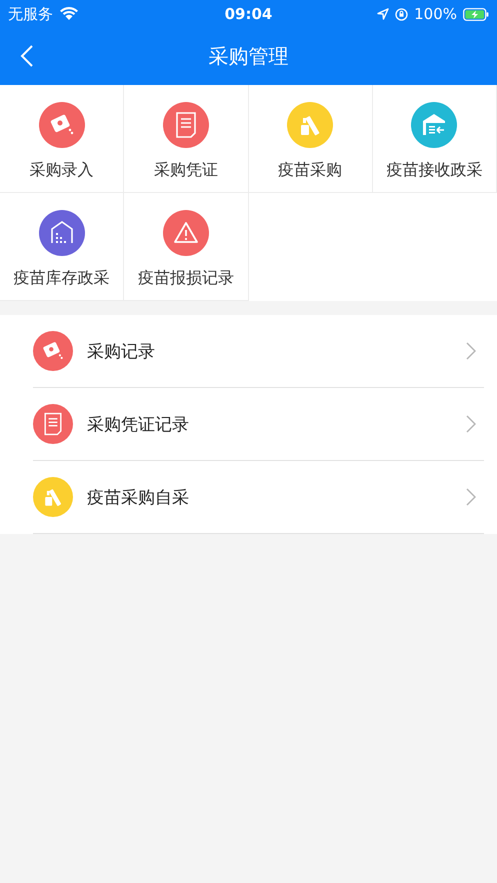 The width and height of the screenshot is (497, 883). I want to click on menu-tile-label: 采购录入, so click(62, 170).